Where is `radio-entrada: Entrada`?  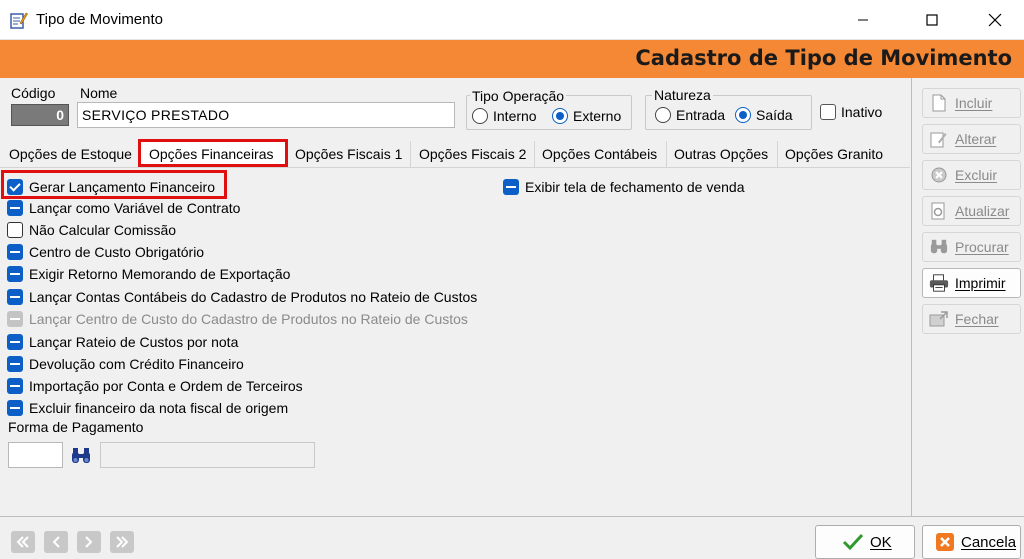
radio-entrada: Entrada is located at coordinates (690, 115).